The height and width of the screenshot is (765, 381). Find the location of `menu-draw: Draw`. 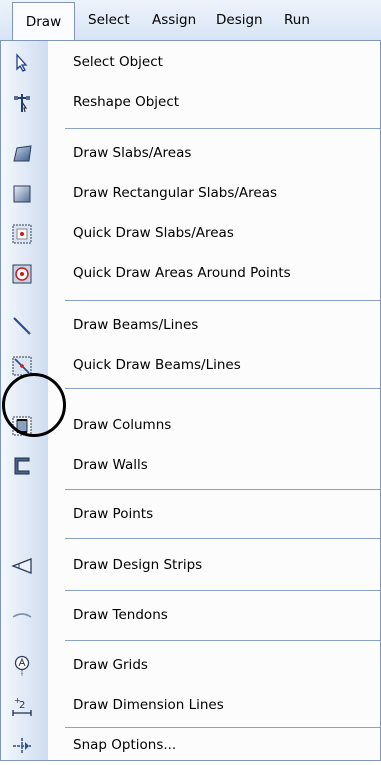

menu-draw: Draw is located at coordinates (43, 21).